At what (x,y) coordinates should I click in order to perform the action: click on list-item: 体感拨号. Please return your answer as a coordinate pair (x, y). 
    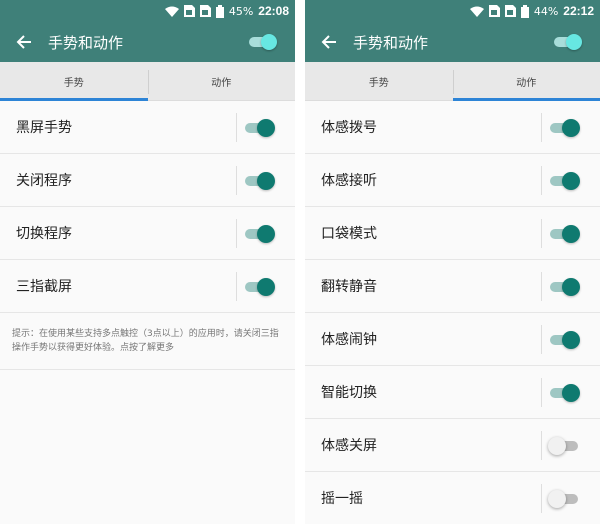
    Looking at the image, I should click on (452, 127).